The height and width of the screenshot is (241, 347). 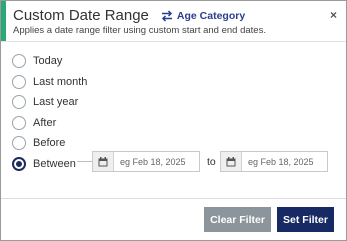 I want to click on option-today: Today, so click(x=49, y=61).